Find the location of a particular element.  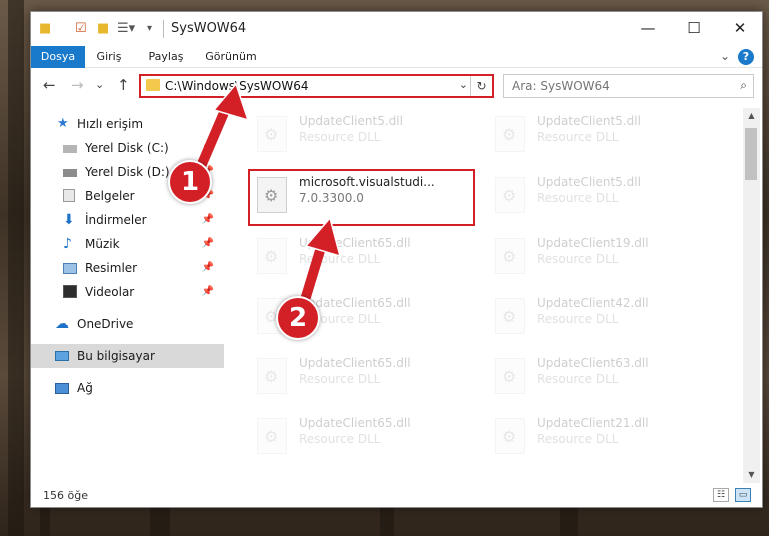

recent-locations-icon: ⌄ is located at coordinates (99, 84).